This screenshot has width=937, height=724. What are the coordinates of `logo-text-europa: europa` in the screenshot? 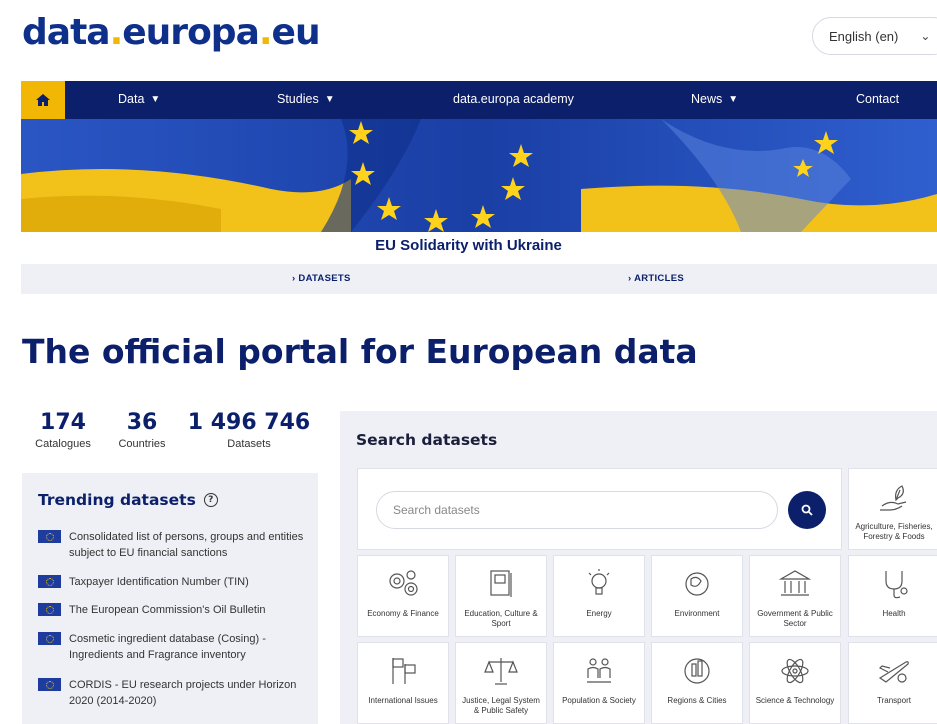 It's located at (191, 32).